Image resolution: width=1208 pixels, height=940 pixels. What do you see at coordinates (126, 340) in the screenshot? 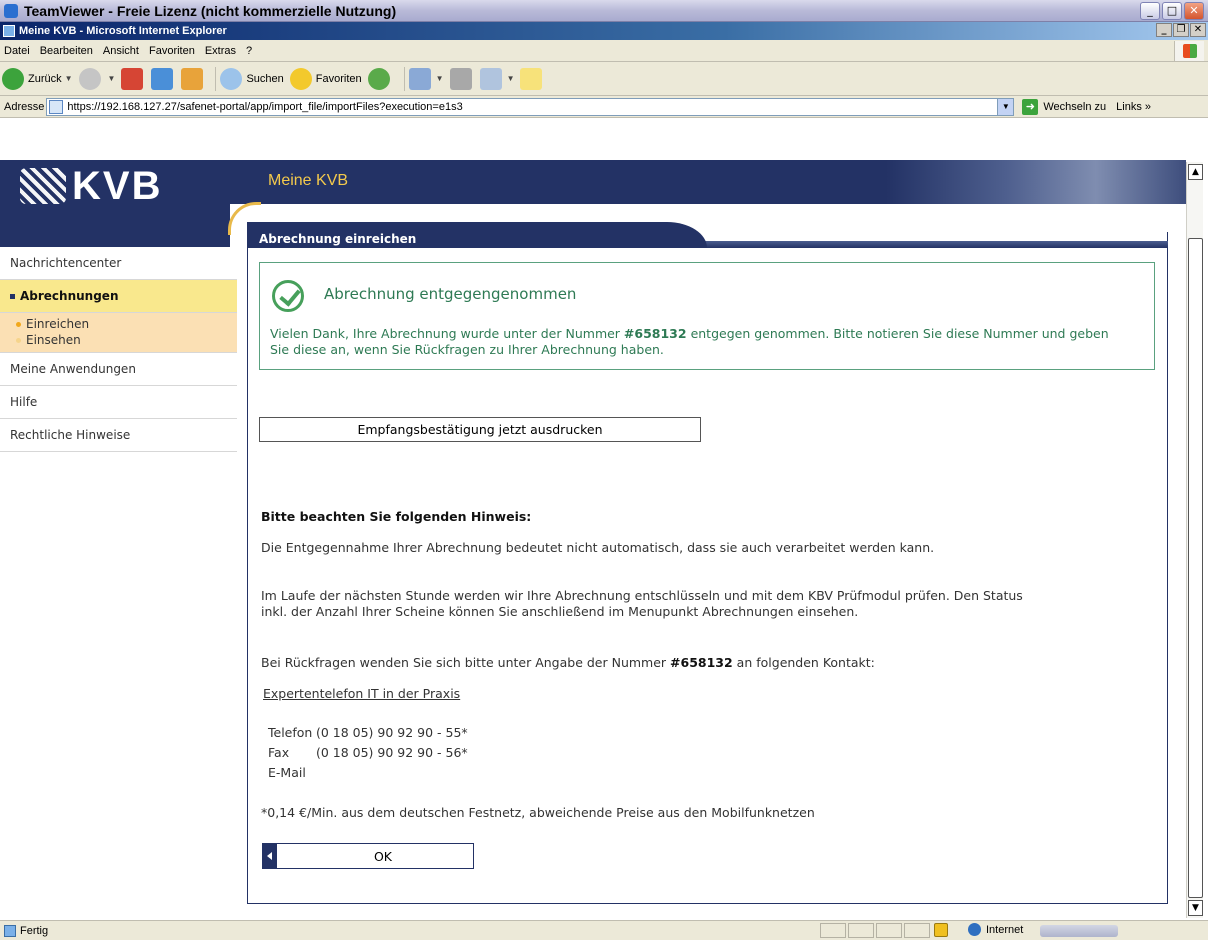
I see `sidebar-subitem-einsehen: Einsehen` at bounding box center [126, 340].